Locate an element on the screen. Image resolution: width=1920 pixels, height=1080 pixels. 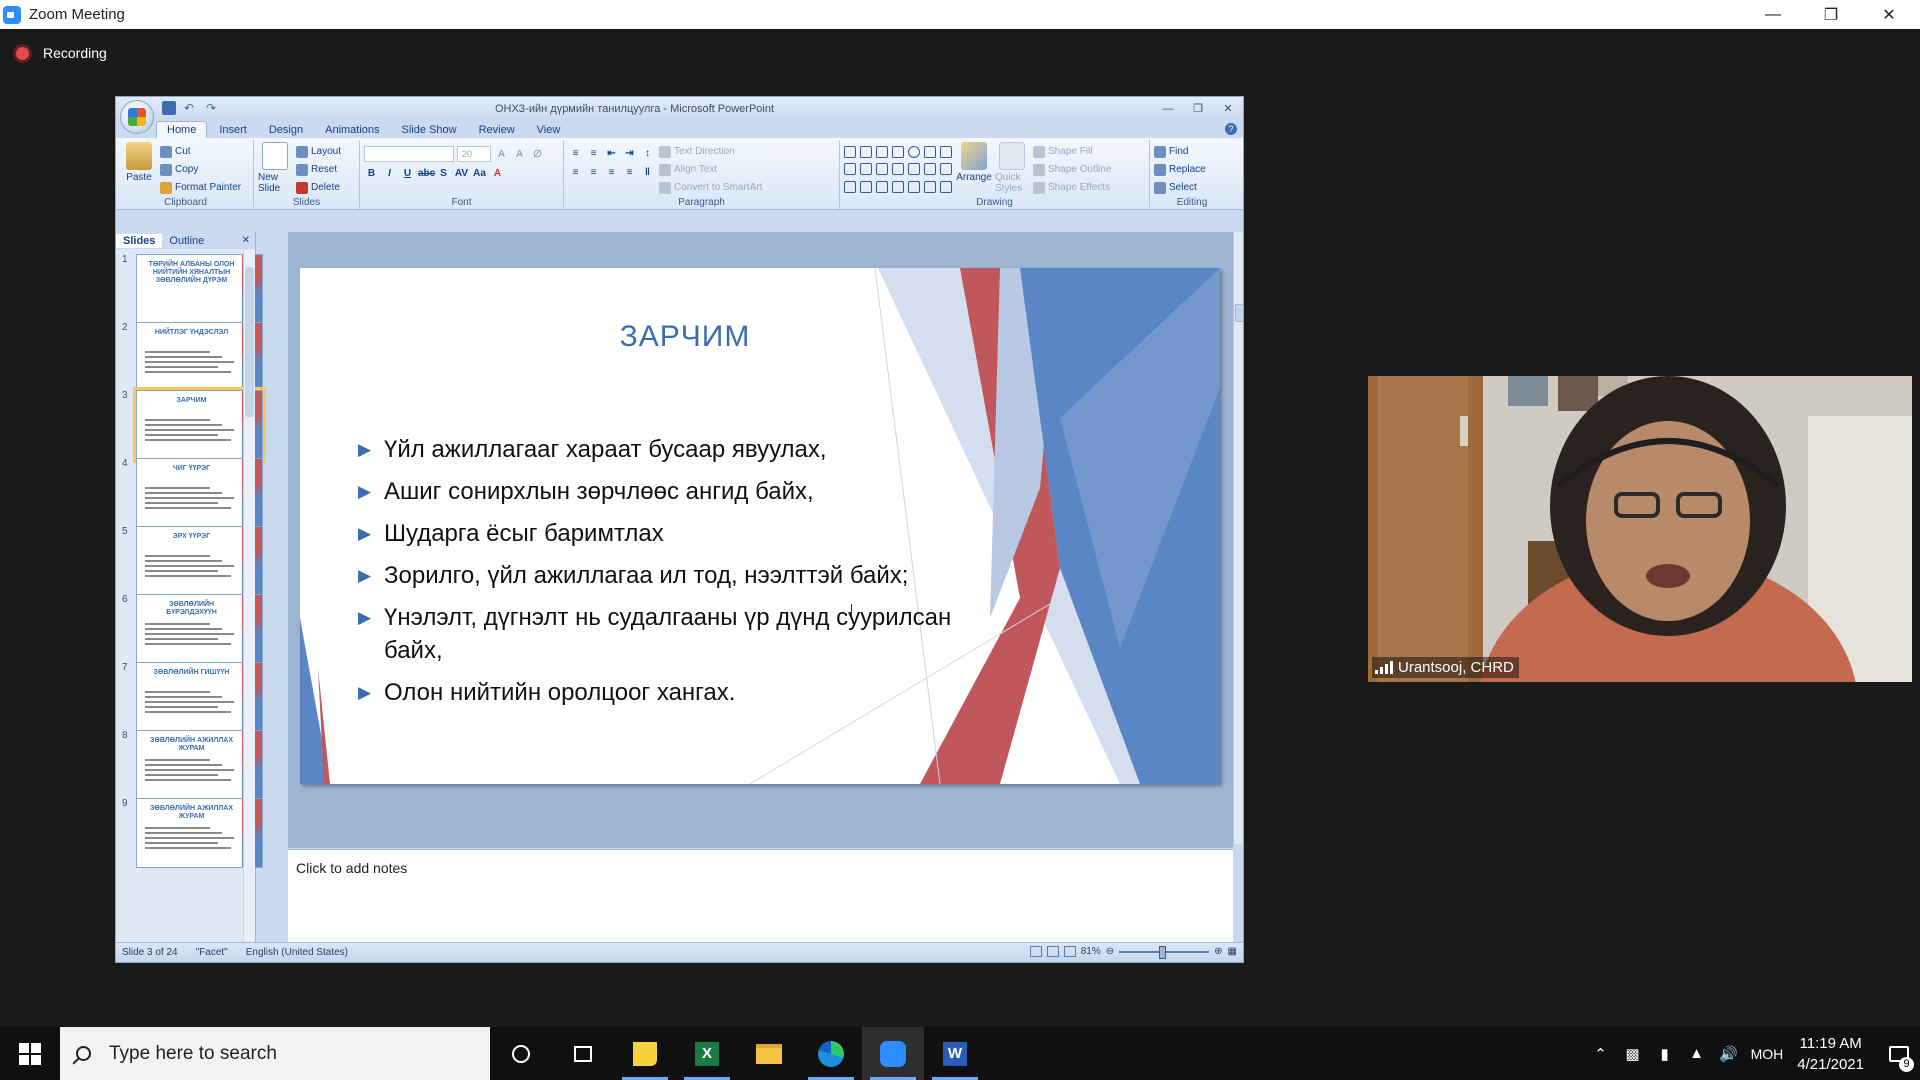
tab-slide-show: Slide Show is located at coordinates (429, 130).